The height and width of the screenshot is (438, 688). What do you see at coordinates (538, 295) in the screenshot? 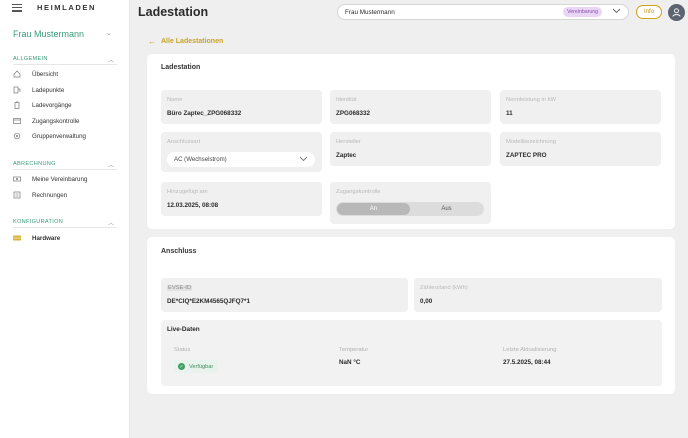
I see `zaehlerstand-field: Zählerstand (kWh) 0,00` at bounding box center [538, 295].